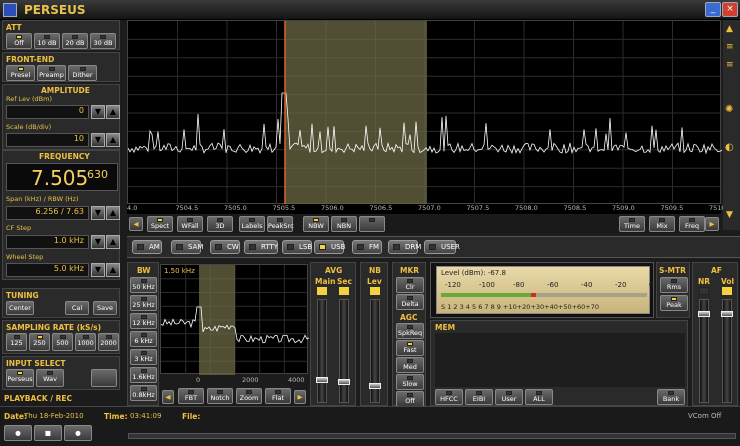  Describe the element at coordinates (225, 247) in the screenshot. I see `mode-button-cw: CW` at that location.